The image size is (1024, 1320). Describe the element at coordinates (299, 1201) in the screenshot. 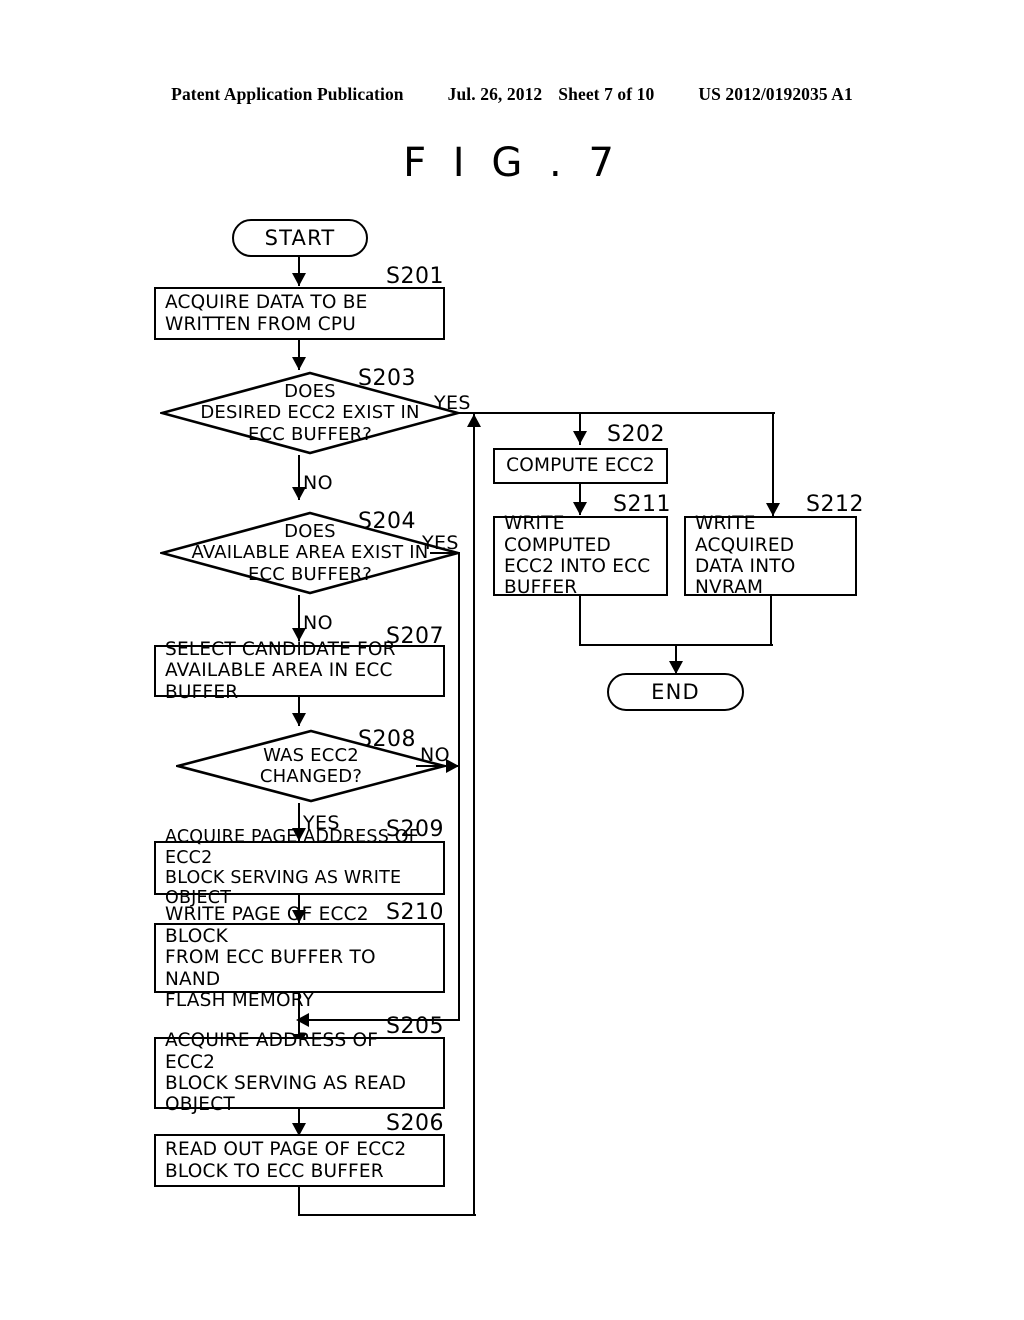

I see `connector-s206-down` at that location.